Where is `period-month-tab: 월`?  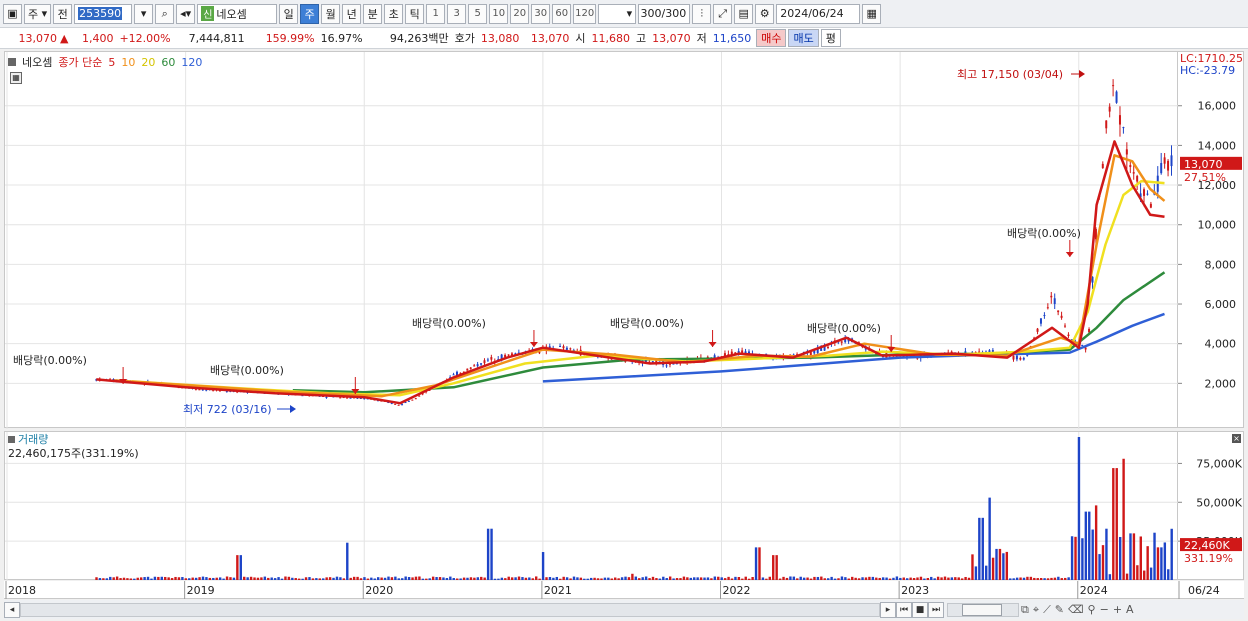
period-month-tab: 월 is located at coordinates (331, 13).